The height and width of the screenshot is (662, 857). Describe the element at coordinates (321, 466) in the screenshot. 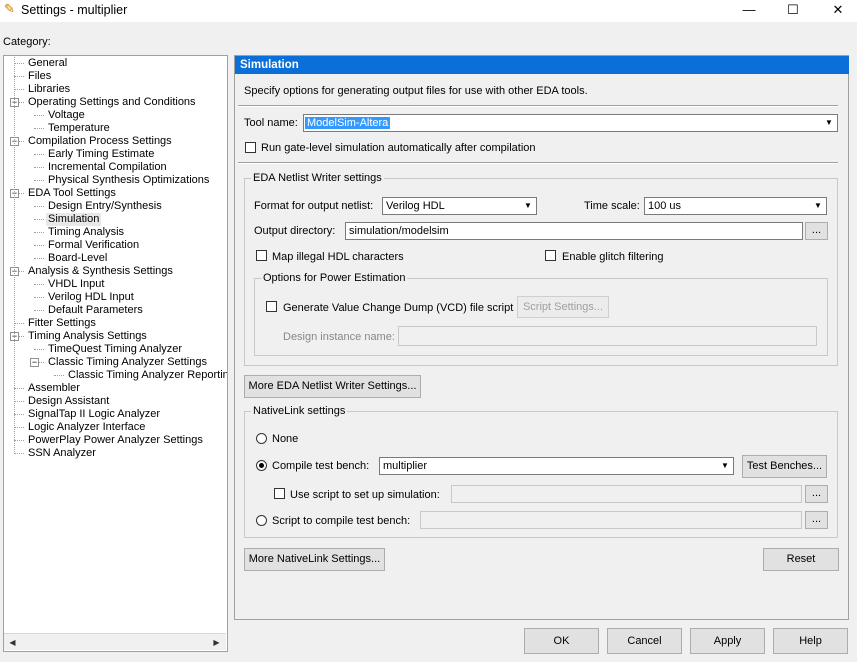

I see `compile-test-bench-label: Compile test bench:` at that location.